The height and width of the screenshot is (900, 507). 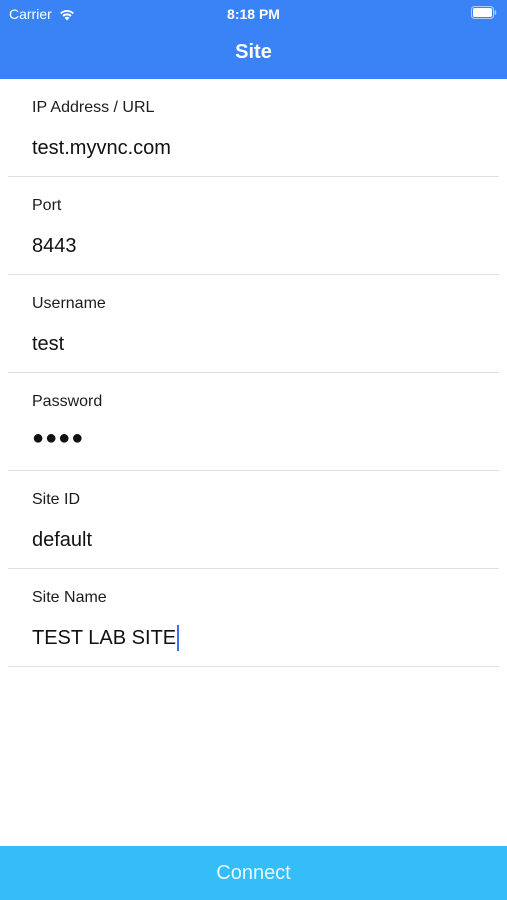 I want to click on site-name-input: TEST LAB SITE, so click(x=106, y=638).